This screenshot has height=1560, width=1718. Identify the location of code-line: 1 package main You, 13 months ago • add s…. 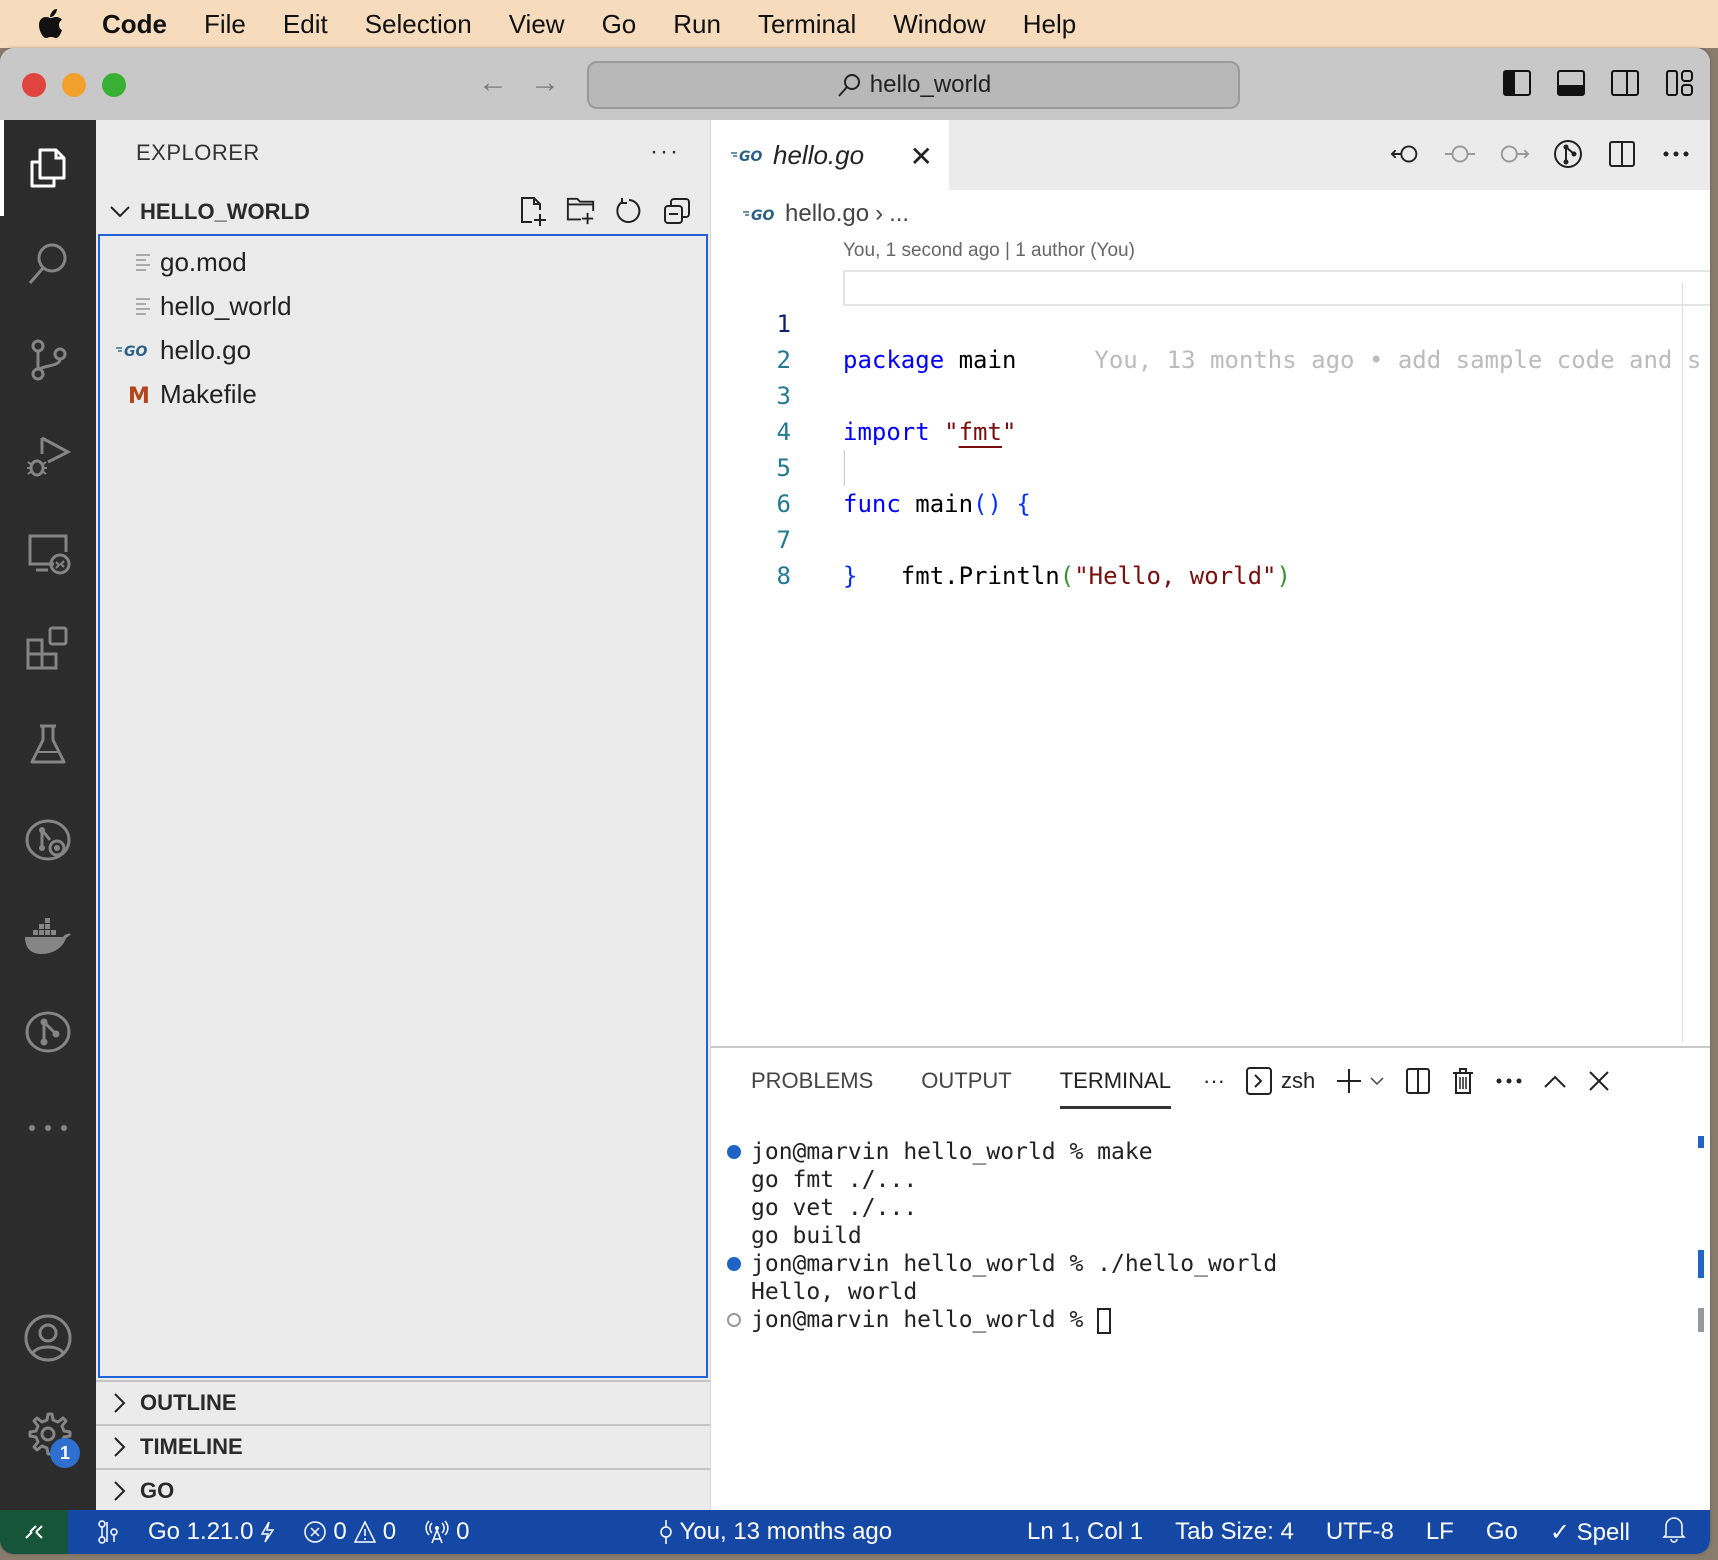
(1210, 322).